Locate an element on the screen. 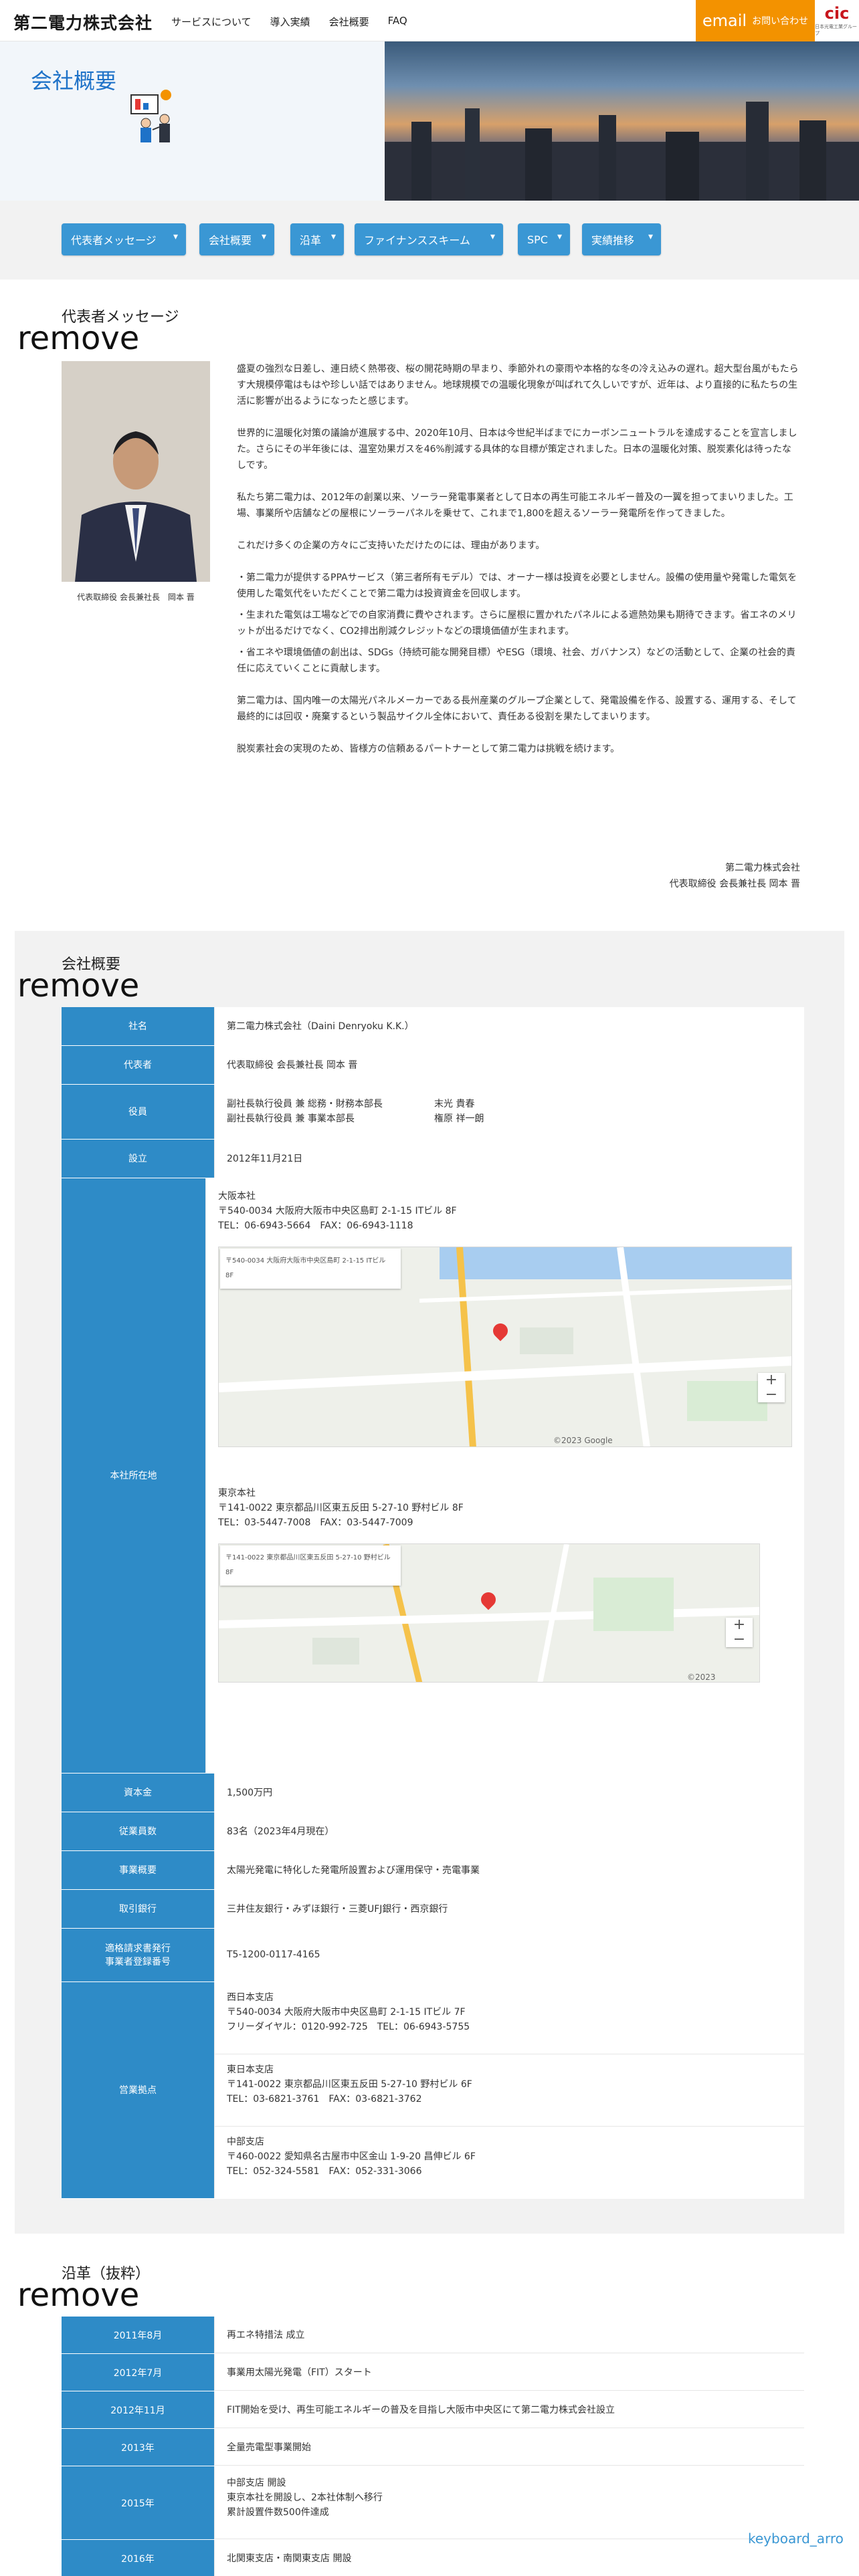 The image size is (859, 2576). city-skyline-image is located at coordinates (622, 151).